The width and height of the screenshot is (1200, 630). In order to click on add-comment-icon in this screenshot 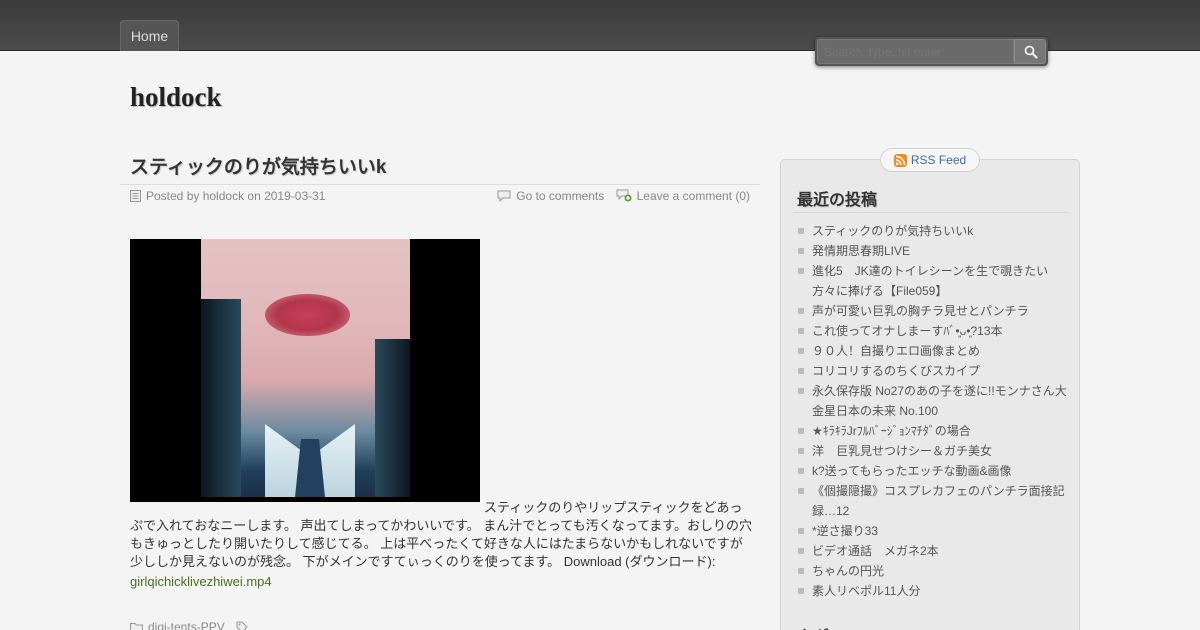, I will do `click(624, 195)`.